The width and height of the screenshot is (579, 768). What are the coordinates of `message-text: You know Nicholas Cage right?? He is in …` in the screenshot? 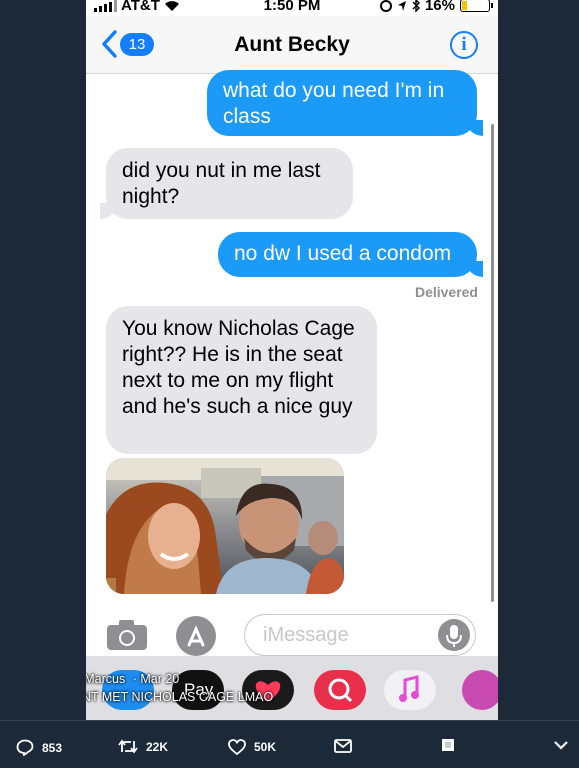 It's located at (238, 367).